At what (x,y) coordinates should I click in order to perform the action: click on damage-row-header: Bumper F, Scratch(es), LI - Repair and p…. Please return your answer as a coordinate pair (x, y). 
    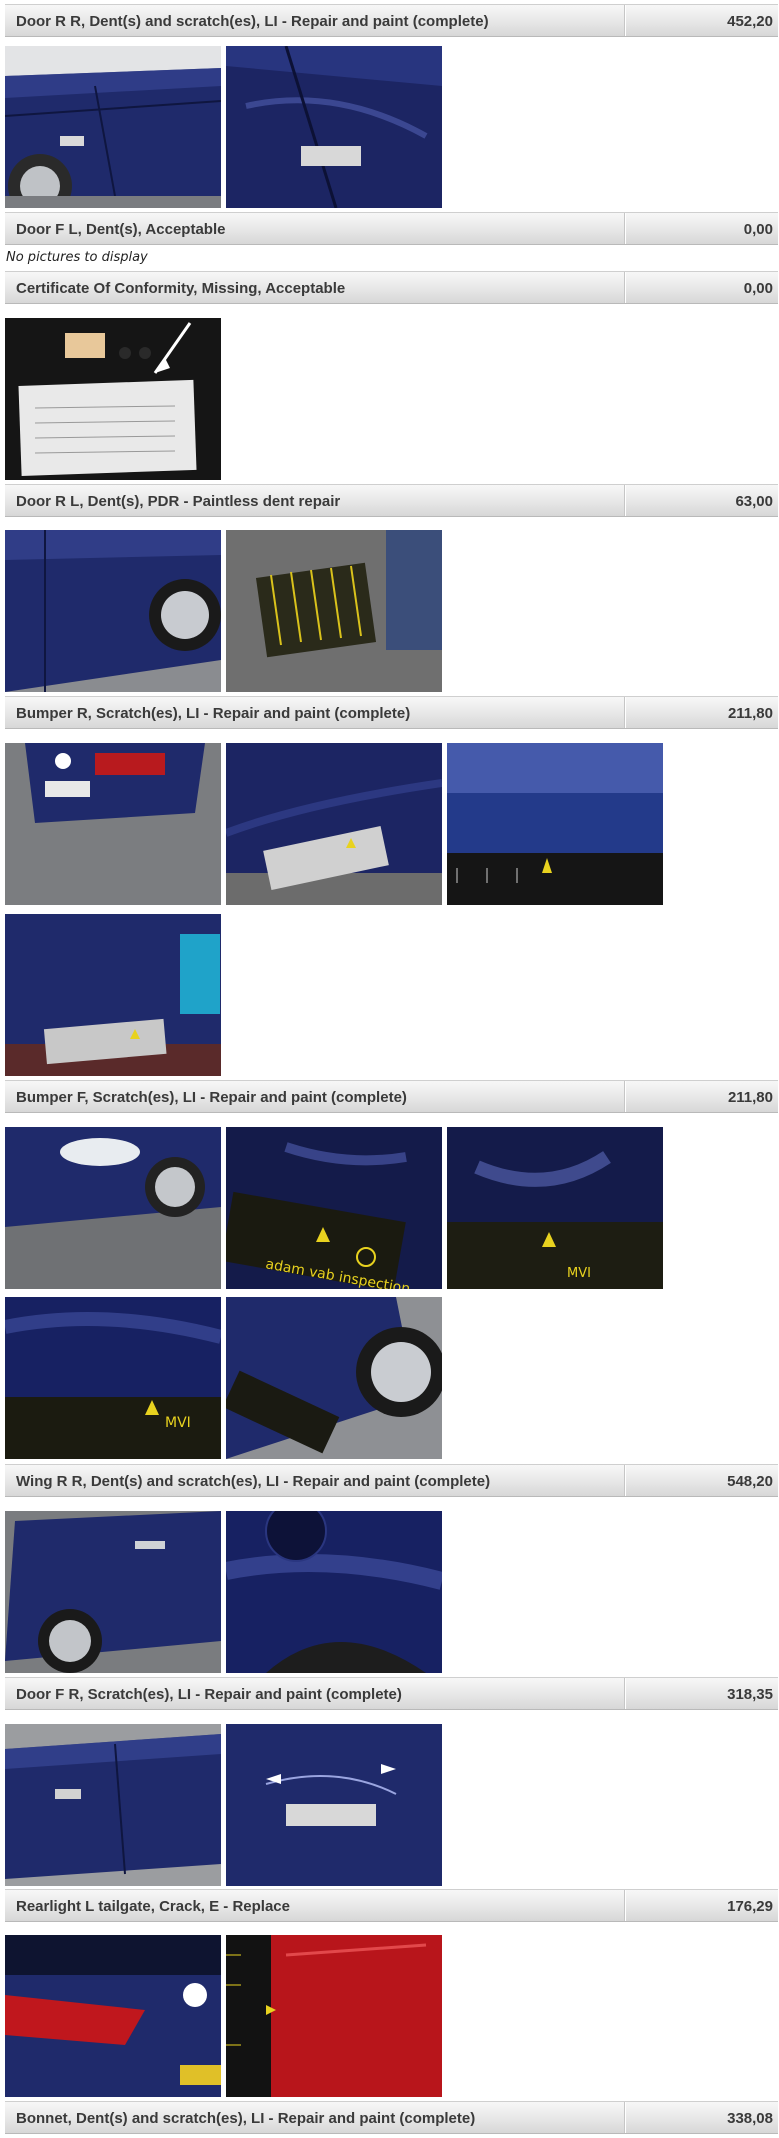
    Looking at the image, I should click on (391, 1096).